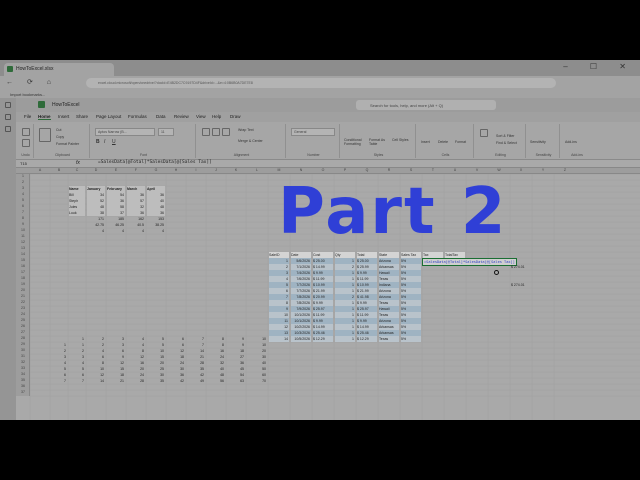 The image size is (640, 480). I want to click on sales-cost: $ 12.29, so click(323, 339).